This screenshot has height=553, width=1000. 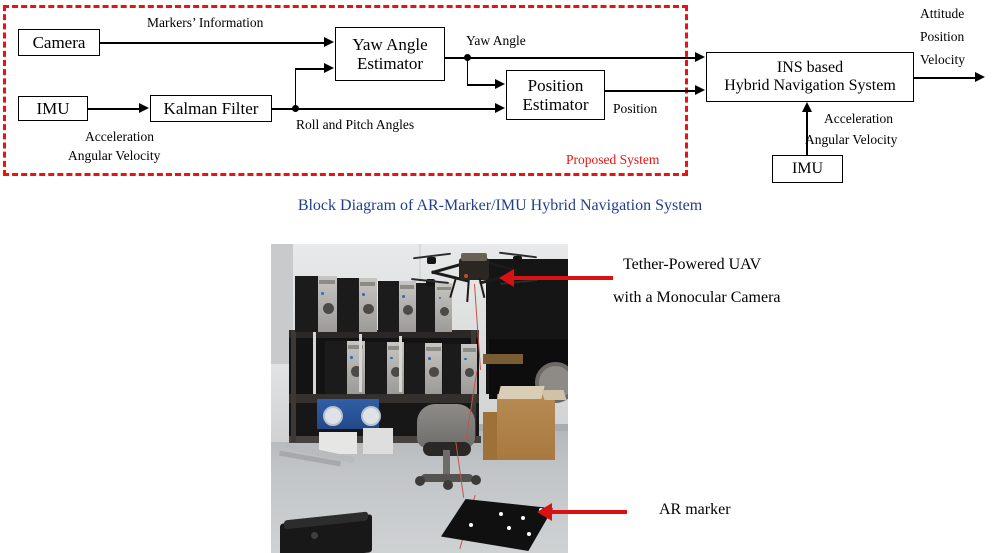 What do you see at coordinates (506, 278) in the screenshot?
I see `annotation-arrow-uav-head` at bounding box center [506, 278].